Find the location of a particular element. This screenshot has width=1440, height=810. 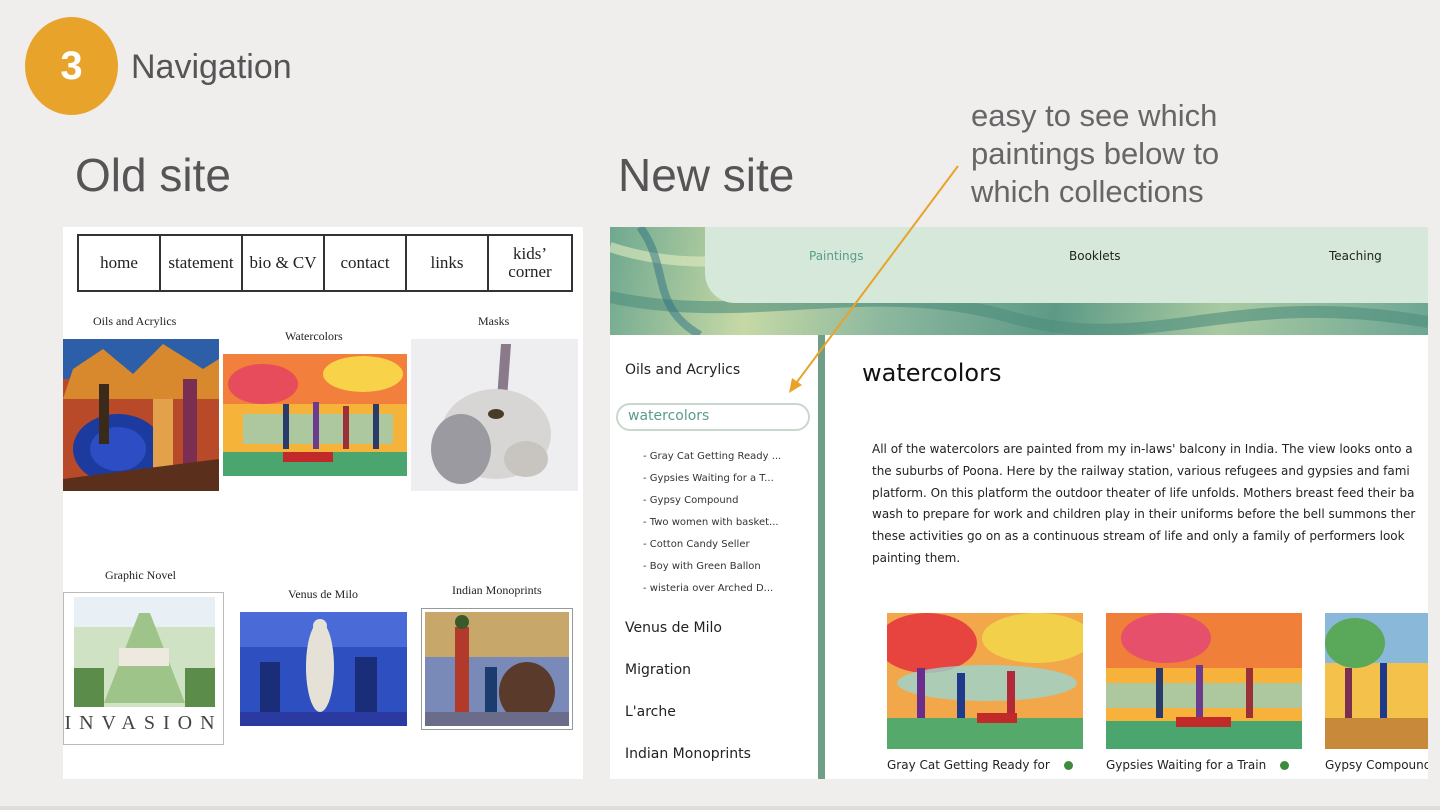

sub-item-boy-green-ballon: - Boy with Green Ballon is located at coordinates (702, 566).